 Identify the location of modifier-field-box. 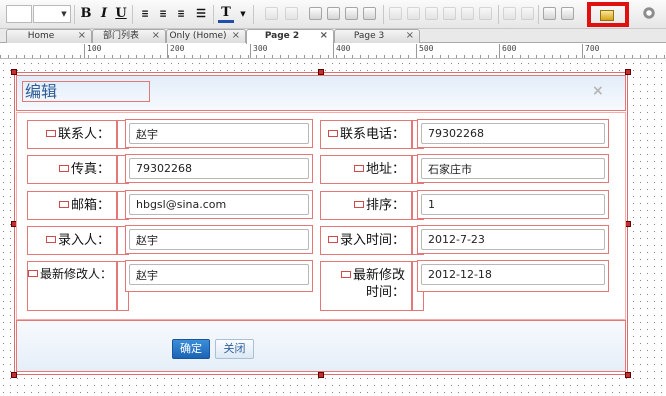
(219, 276).